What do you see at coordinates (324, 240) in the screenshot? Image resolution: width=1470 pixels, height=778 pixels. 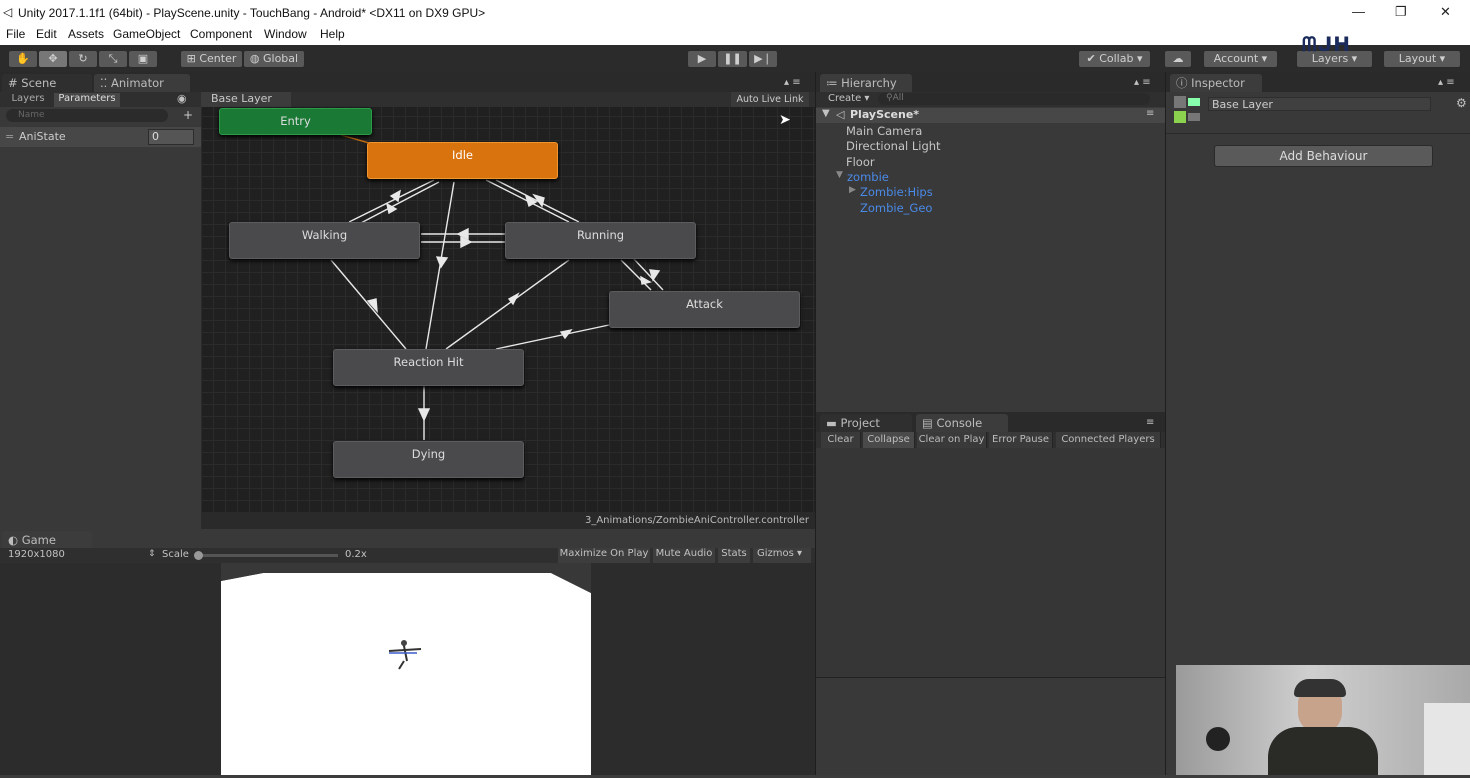 I see `state-walking: Walking` at bounding box center [324, 240].